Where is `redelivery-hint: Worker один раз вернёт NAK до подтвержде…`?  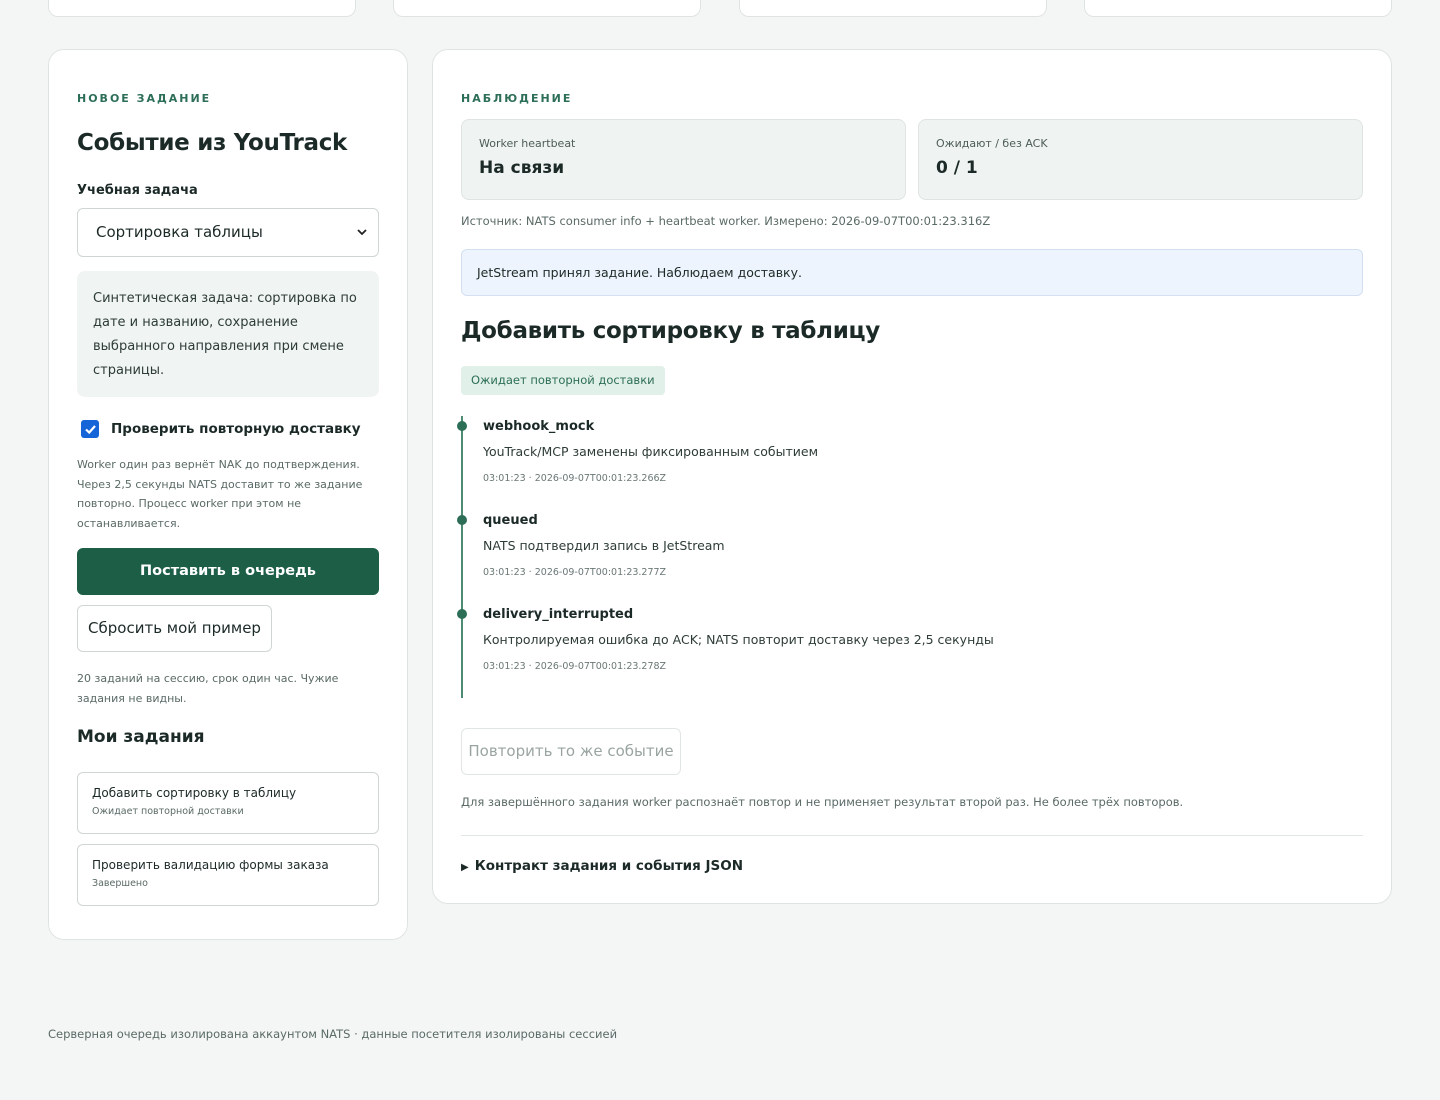 redelivery-hint: Worker один раз вернёт NAK до подтвержде… is located at coordinates (220, 494).